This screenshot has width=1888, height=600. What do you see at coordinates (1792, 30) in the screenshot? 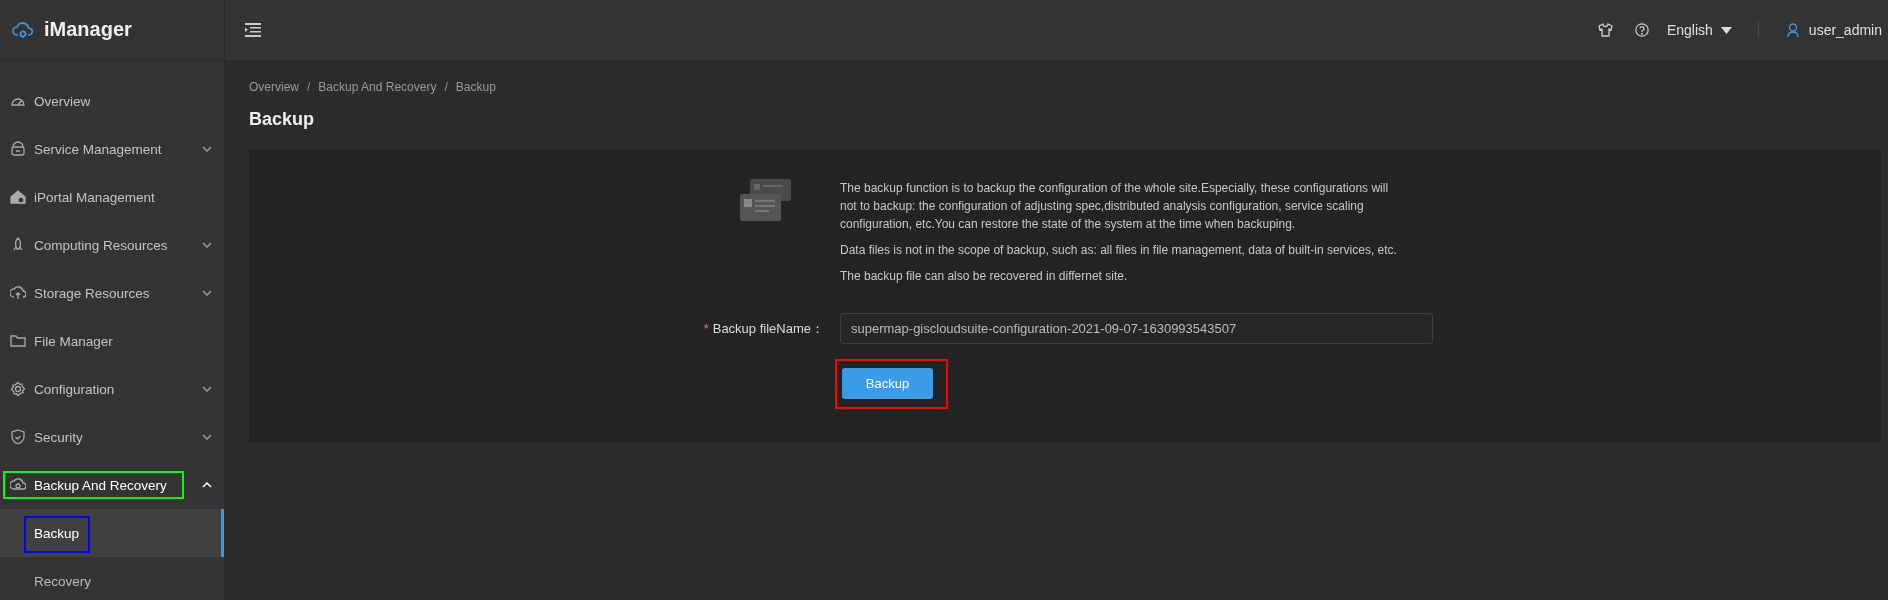
I see `user-icon` at bounding box center [1792, 30].